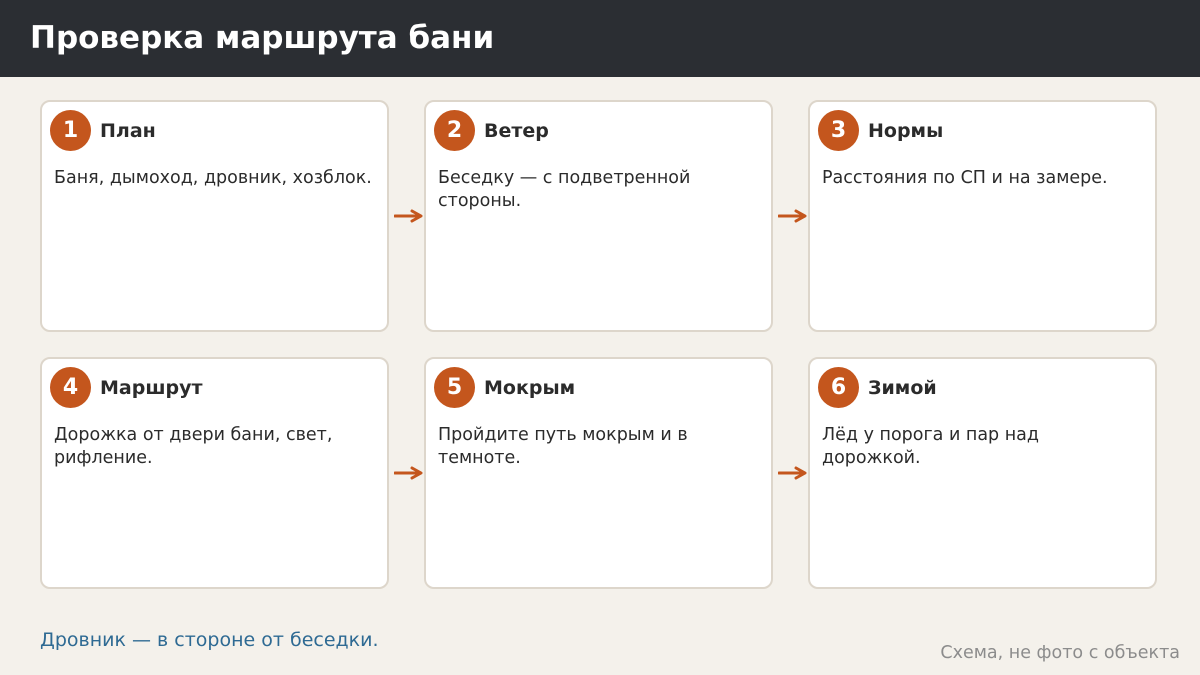  What do you see at coordinates (902, 388) in the screenshot?
I see `step-title: Зимой` at bounding box center [902, 388].